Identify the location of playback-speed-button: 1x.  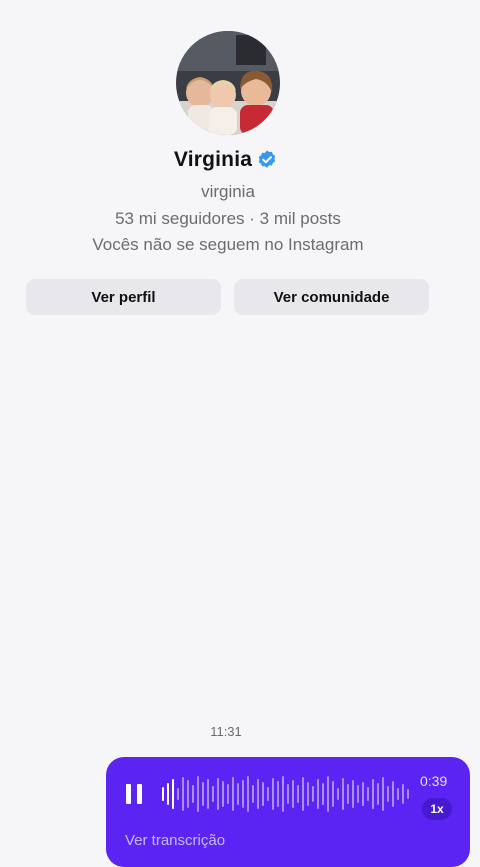
(437, 809).